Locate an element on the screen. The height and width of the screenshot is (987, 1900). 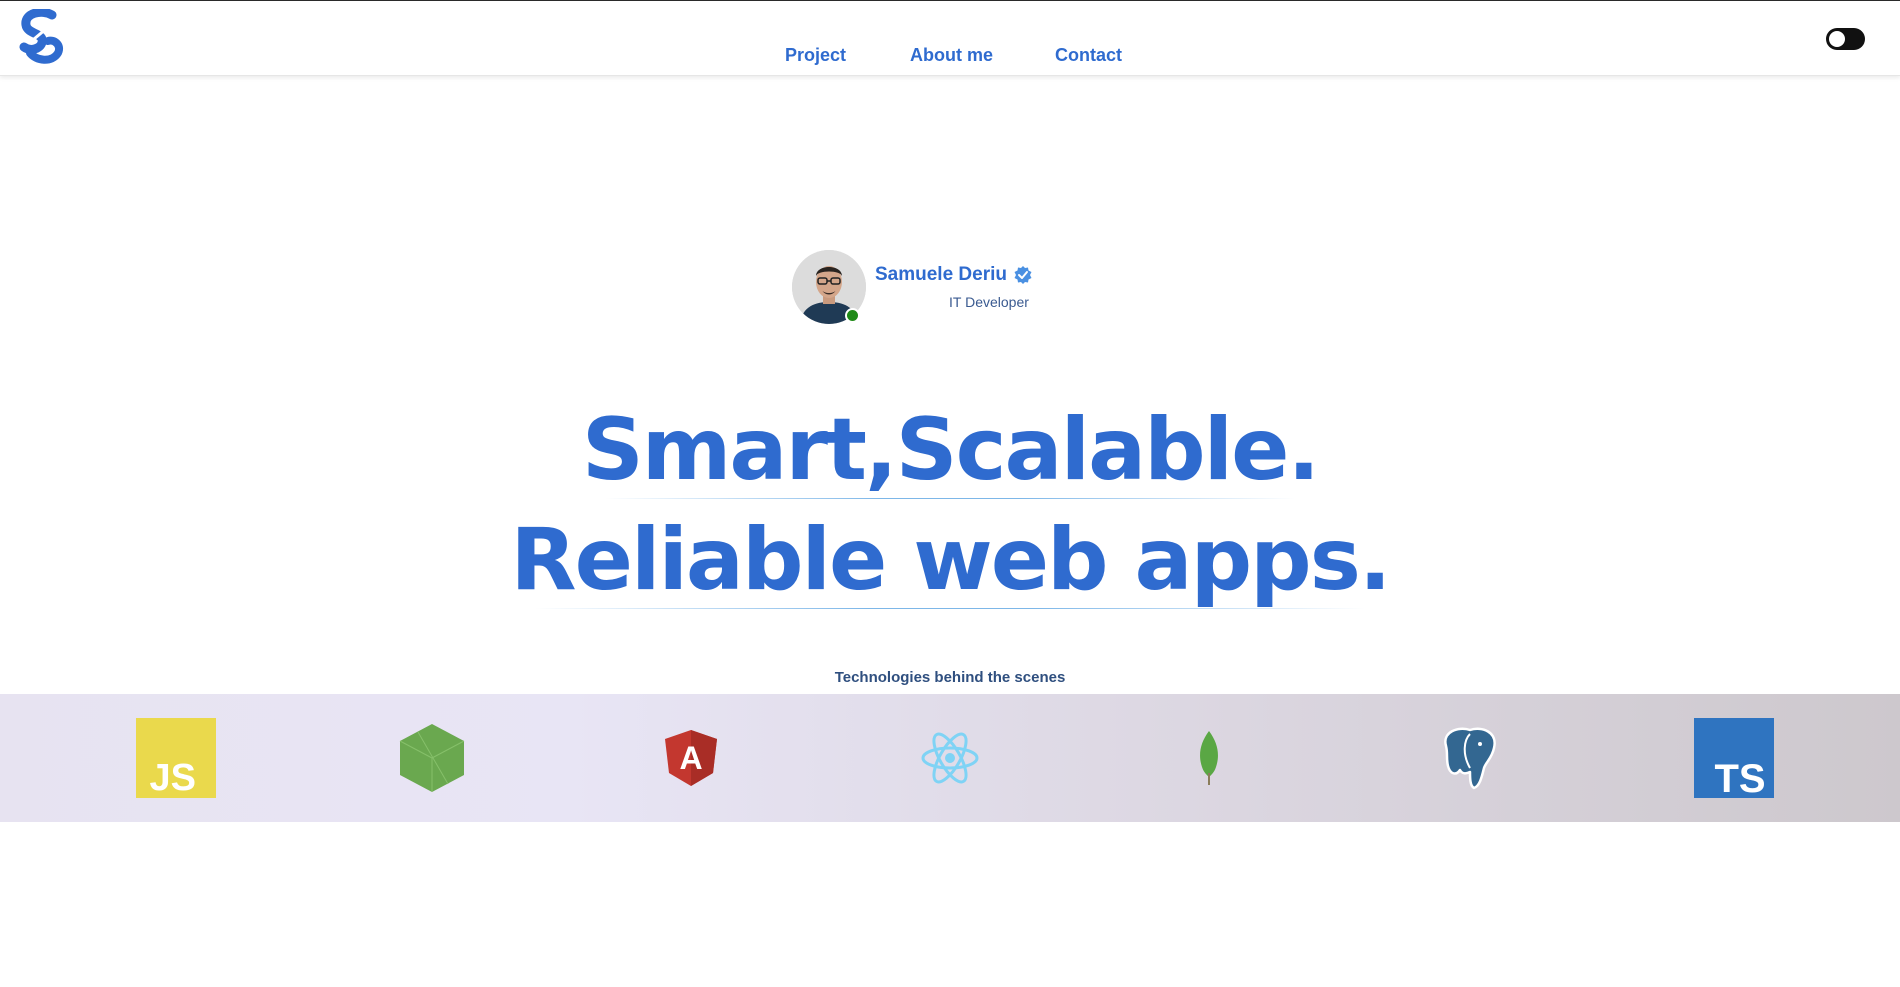
profile-name: Samuele Deriu is located at coordinates (941, 274).